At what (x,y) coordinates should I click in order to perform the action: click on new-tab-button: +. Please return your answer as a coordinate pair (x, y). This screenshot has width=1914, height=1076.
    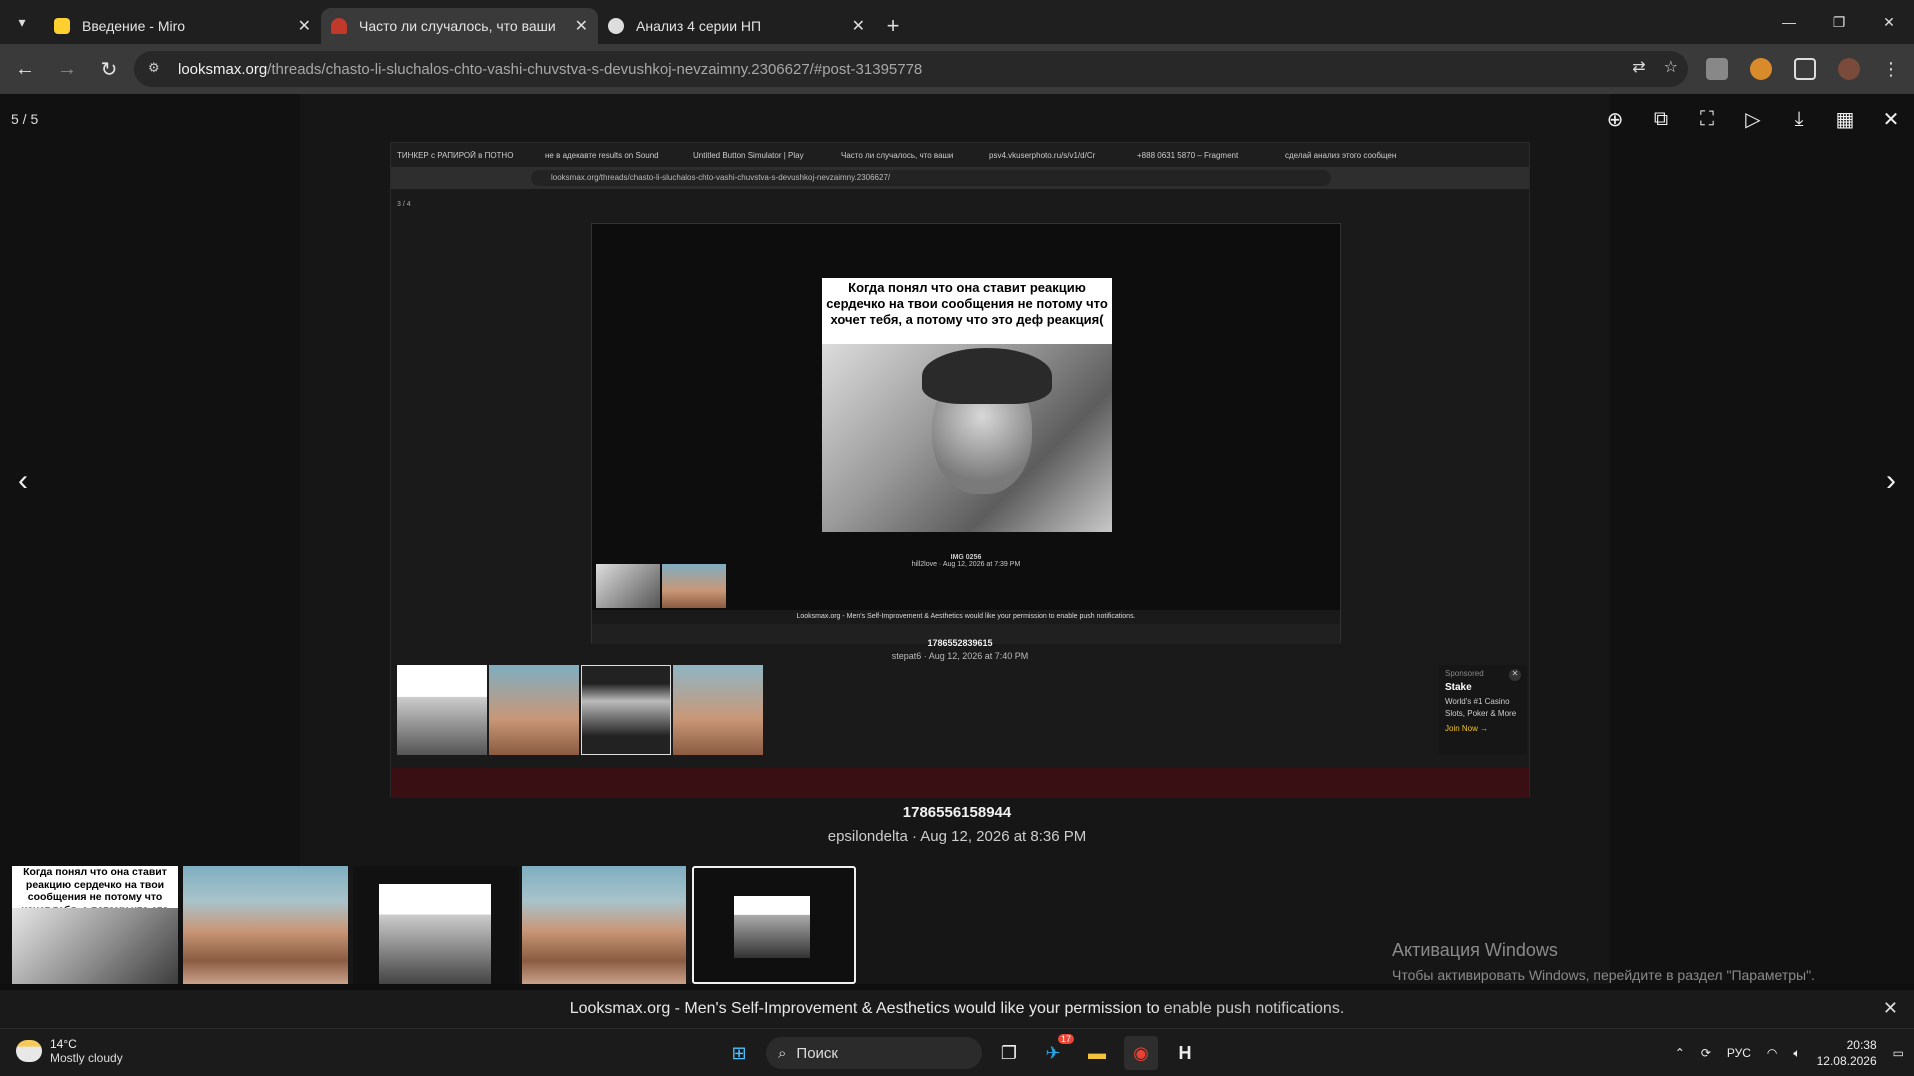
    Looking at the image, I should click on (893, 26).